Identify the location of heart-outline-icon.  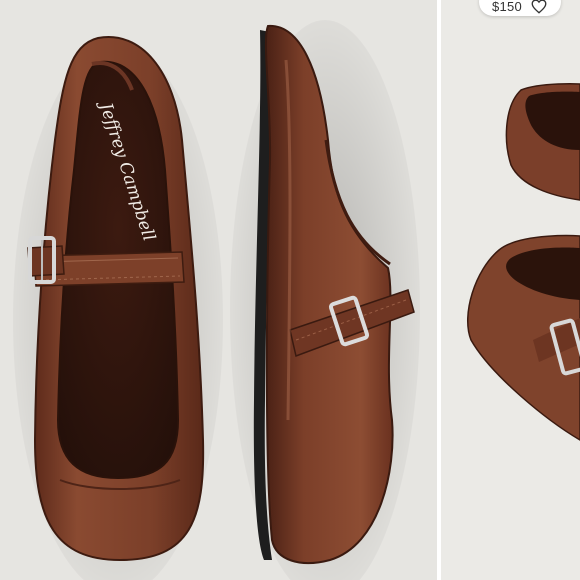
(539, 7).